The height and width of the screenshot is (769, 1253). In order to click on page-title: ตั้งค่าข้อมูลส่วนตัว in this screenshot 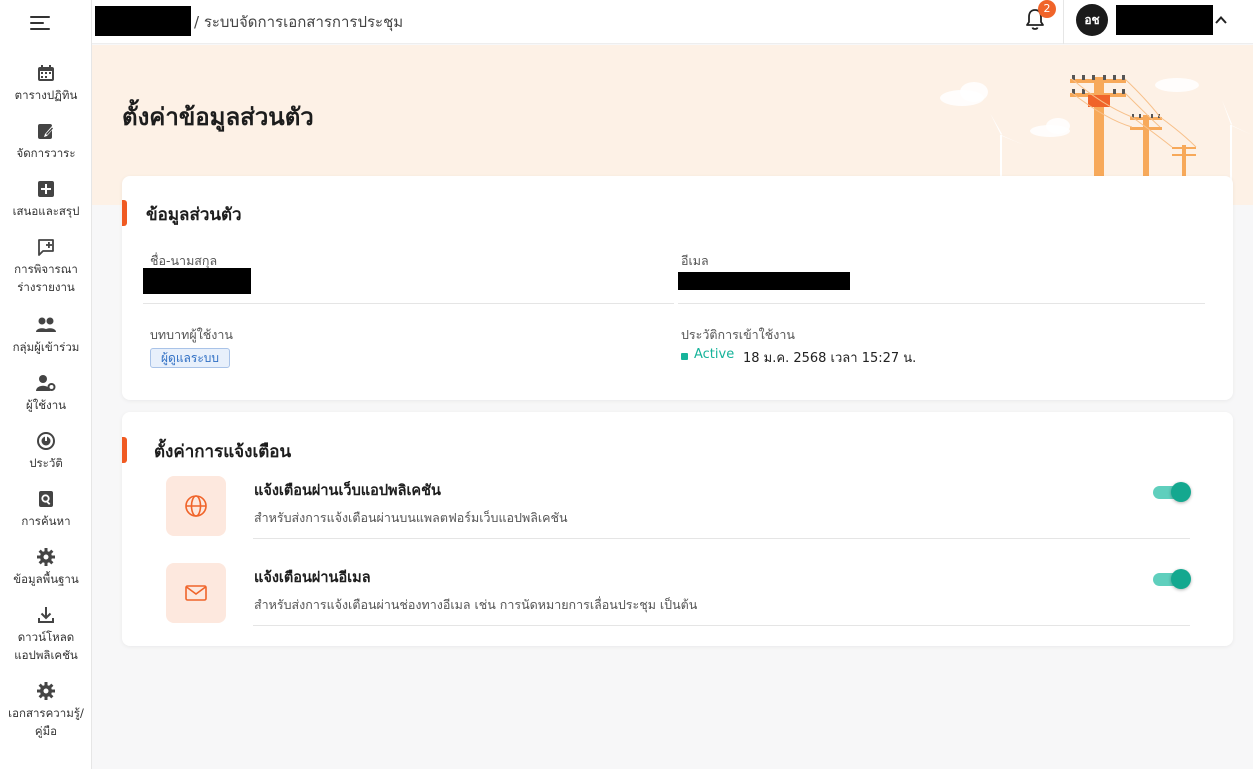, I will do `click(218, 117)`.